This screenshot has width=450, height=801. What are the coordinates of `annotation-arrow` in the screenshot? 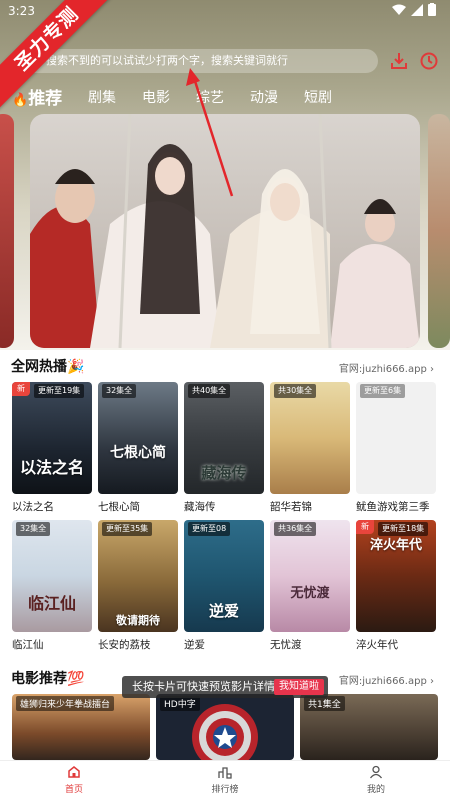 It's located at (210, 132).